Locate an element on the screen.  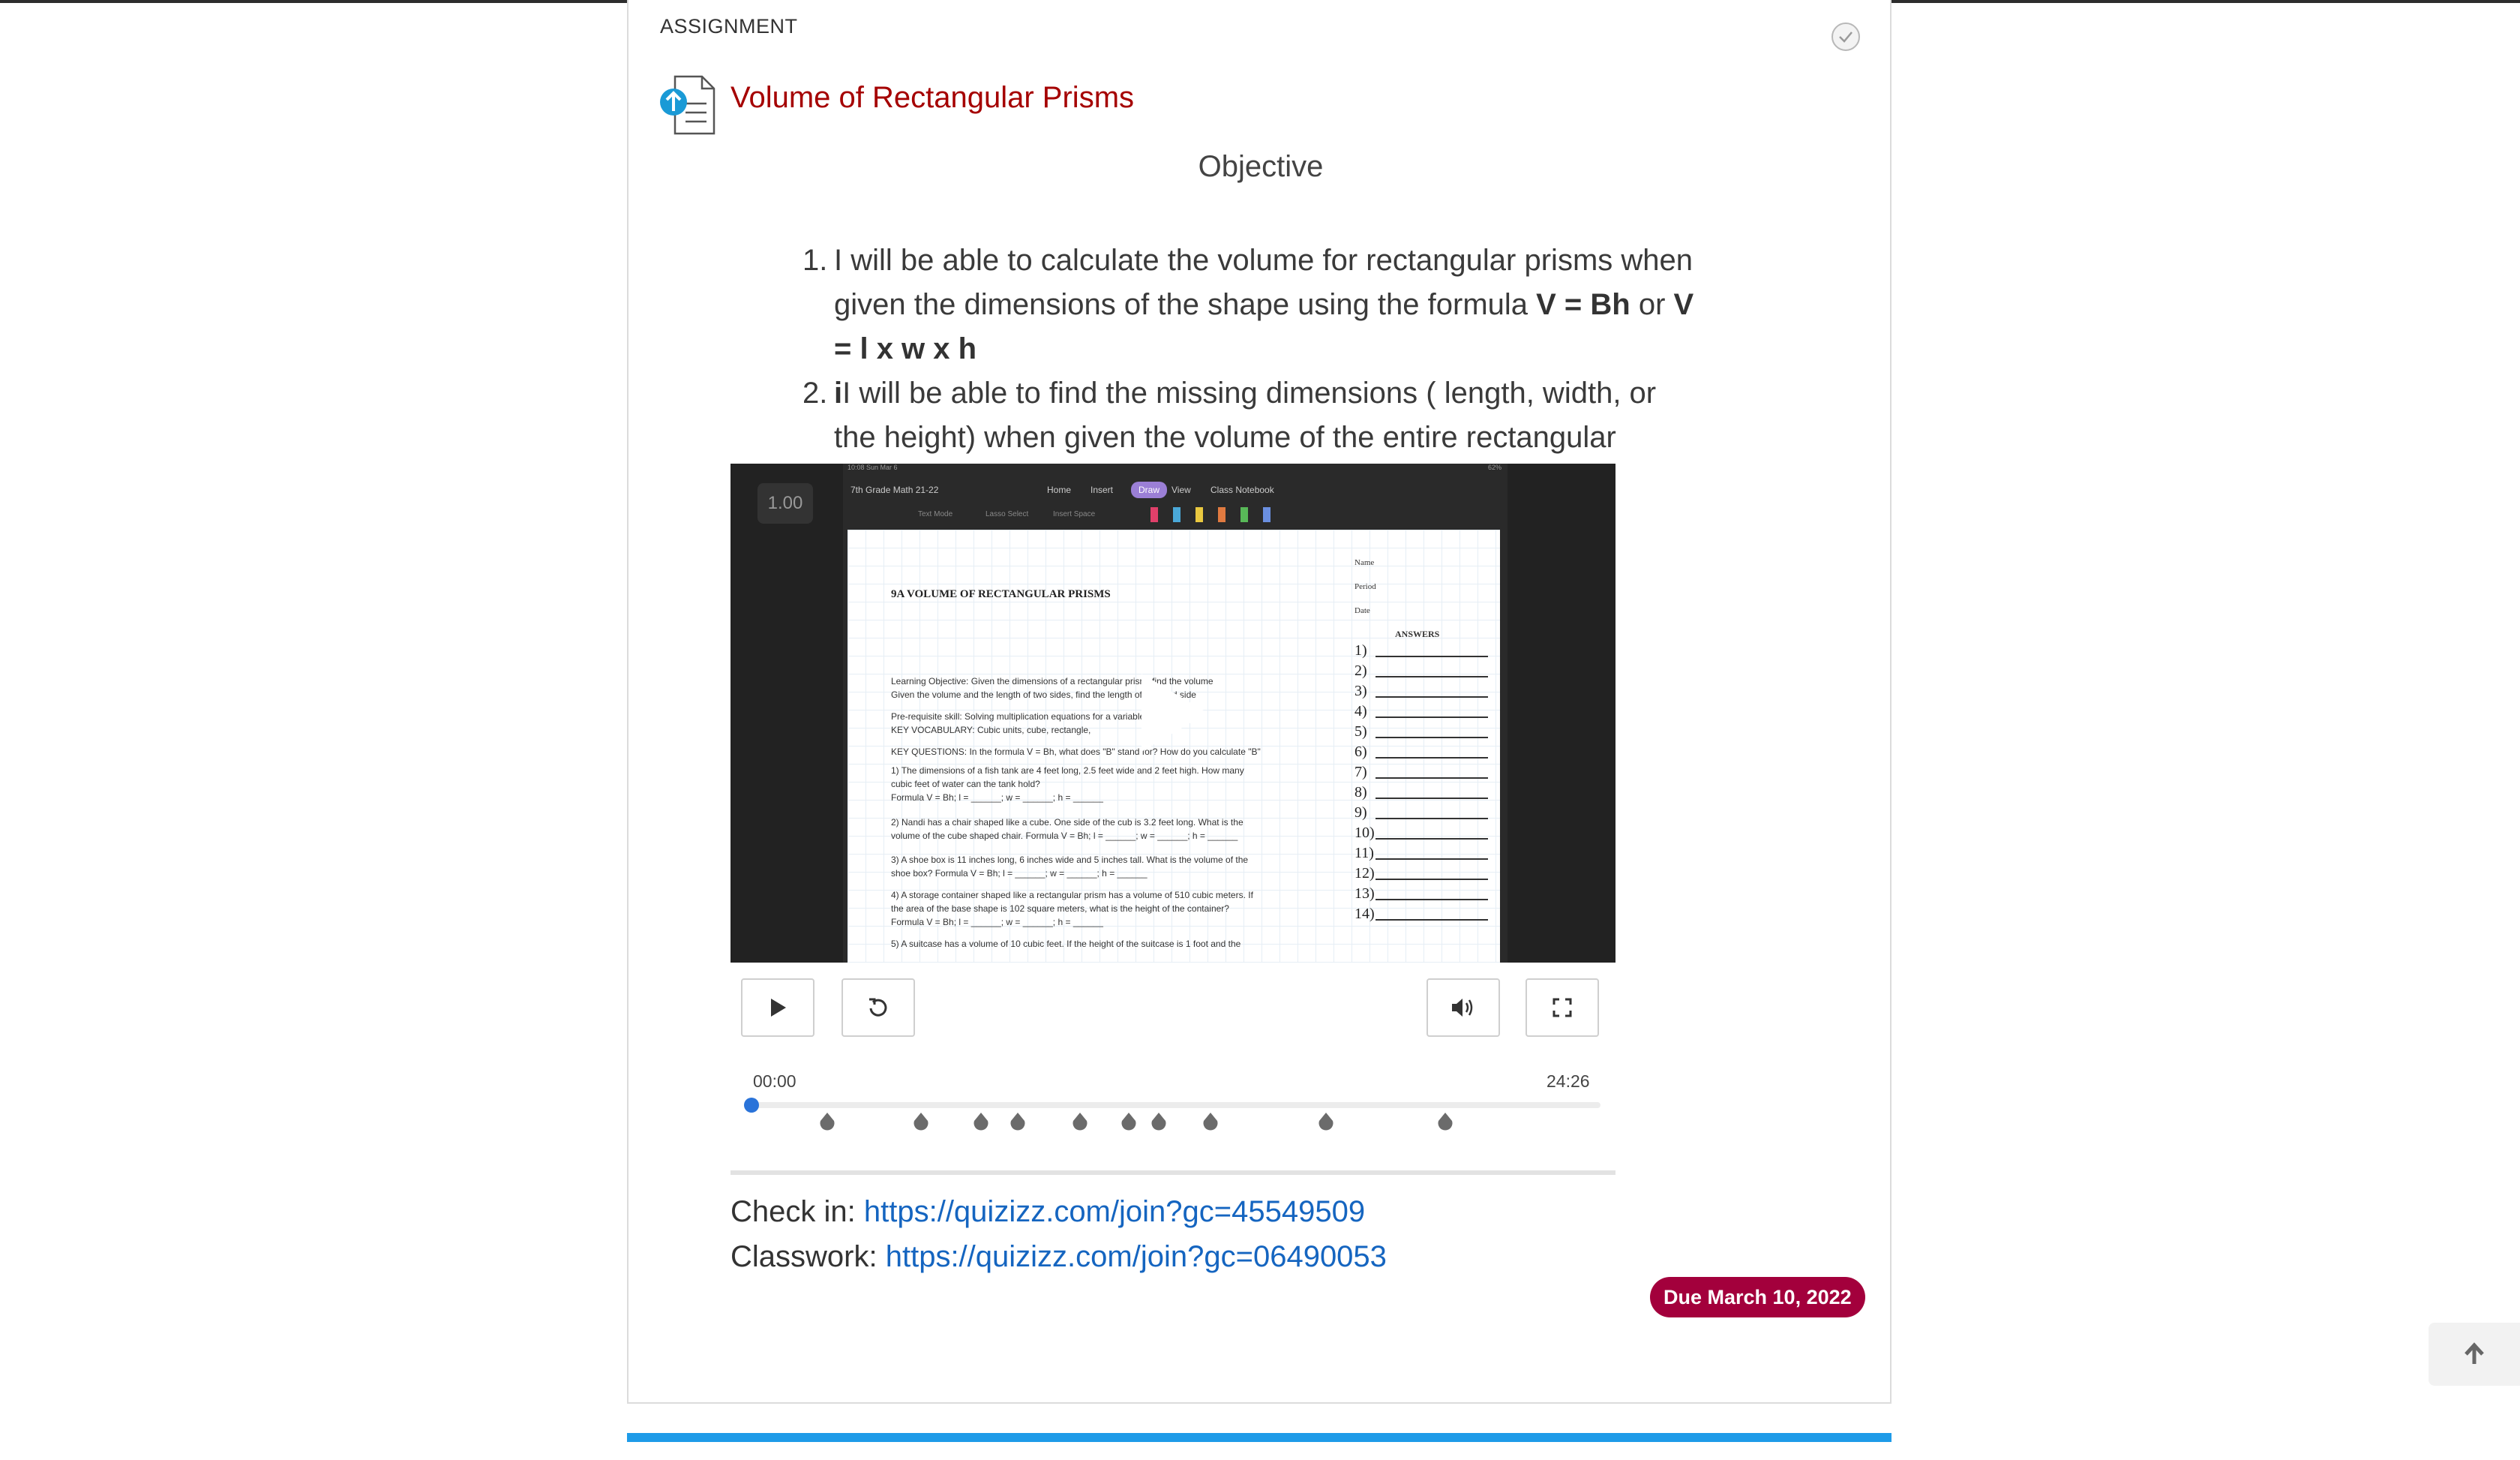
answer-line: 5) is located at coordinates (1420, 731).